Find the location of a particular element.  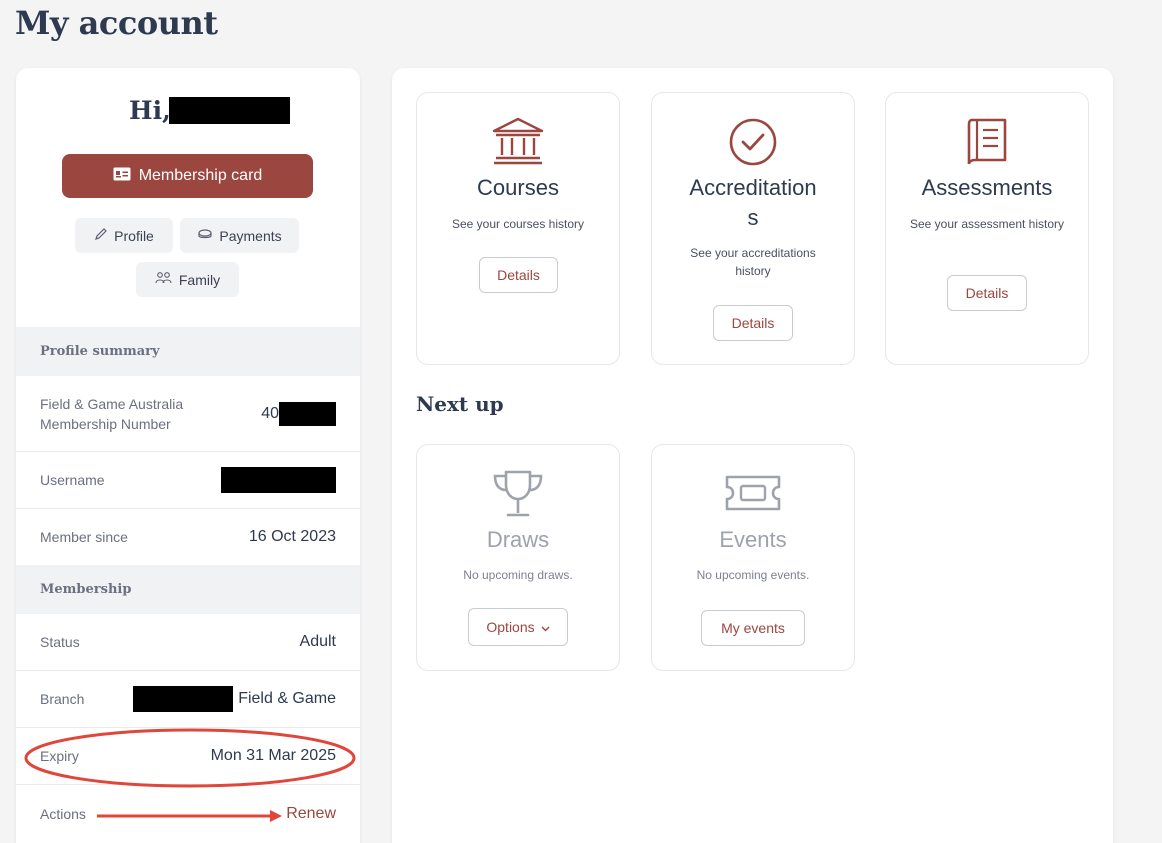

courses-details-button: Details is located at coordinates (518, 275).